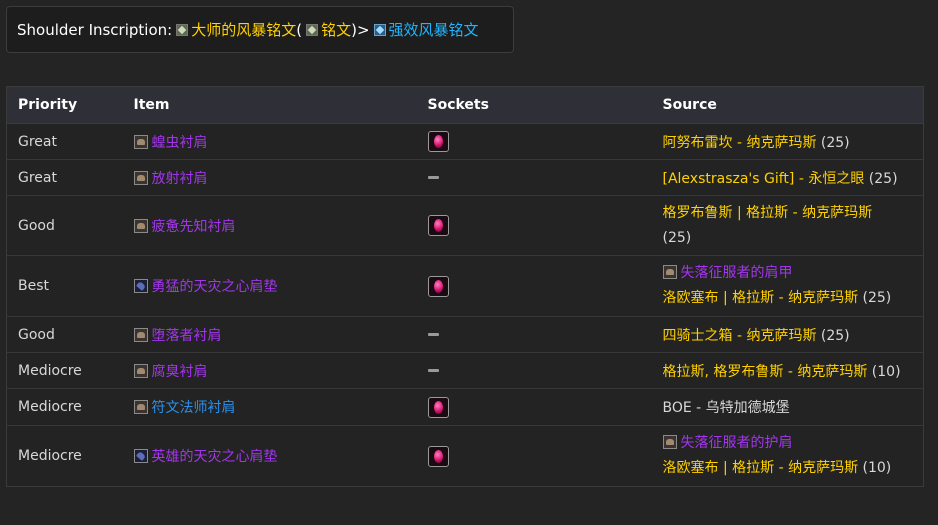  Describe the element at coordinates (740, 143) in the screenshot. I see `source-link: 阿努布雷坎 - 纳克萨玛斯` at that location.